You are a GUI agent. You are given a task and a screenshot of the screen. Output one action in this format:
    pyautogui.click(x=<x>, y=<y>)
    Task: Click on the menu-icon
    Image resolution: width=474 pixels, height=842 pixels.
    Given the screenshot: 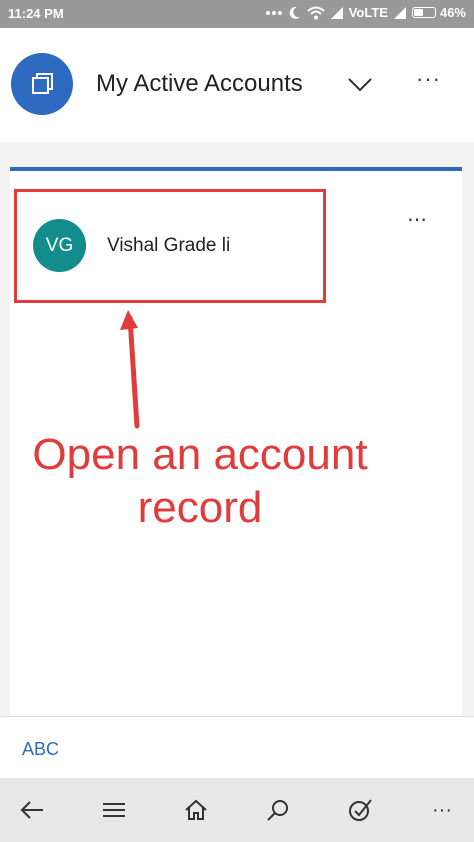 What is the action you would take?
    pyautogui.click(x=114, y=810)
    